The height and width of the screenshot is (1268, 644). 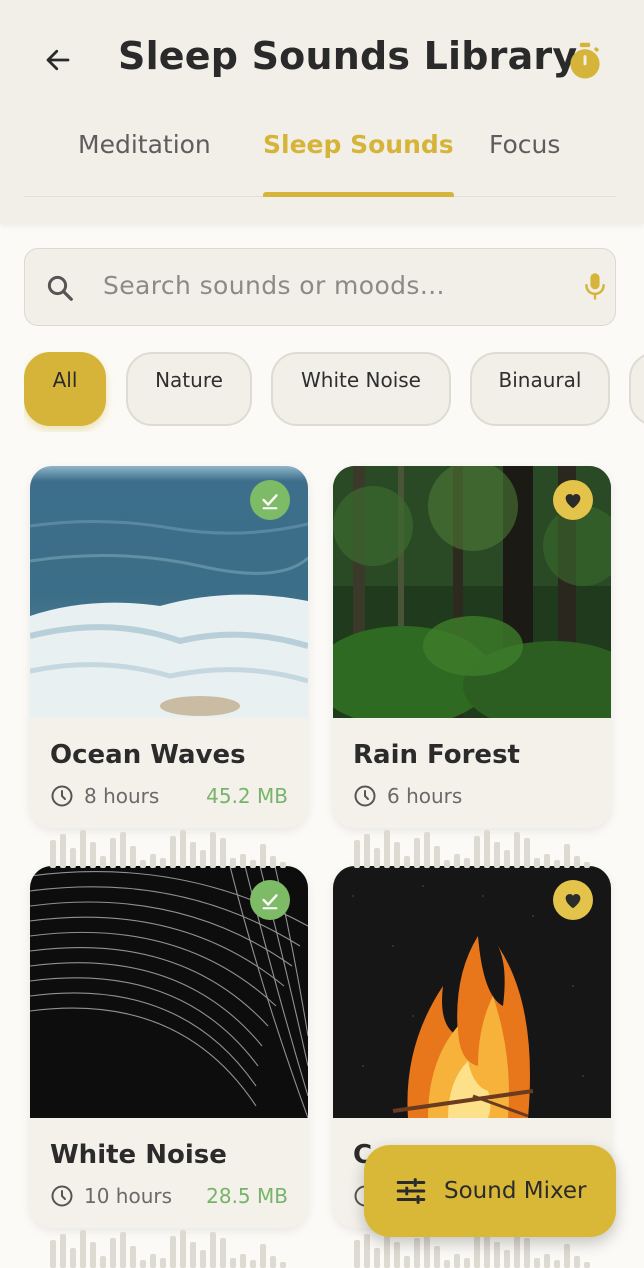 What do you see at coordinates (169, 647) in the screenshot?
I see `sound-card-ocean-waves: Ocean Waves 8 hours 45.2 MB` at bounding box center [169, 647].